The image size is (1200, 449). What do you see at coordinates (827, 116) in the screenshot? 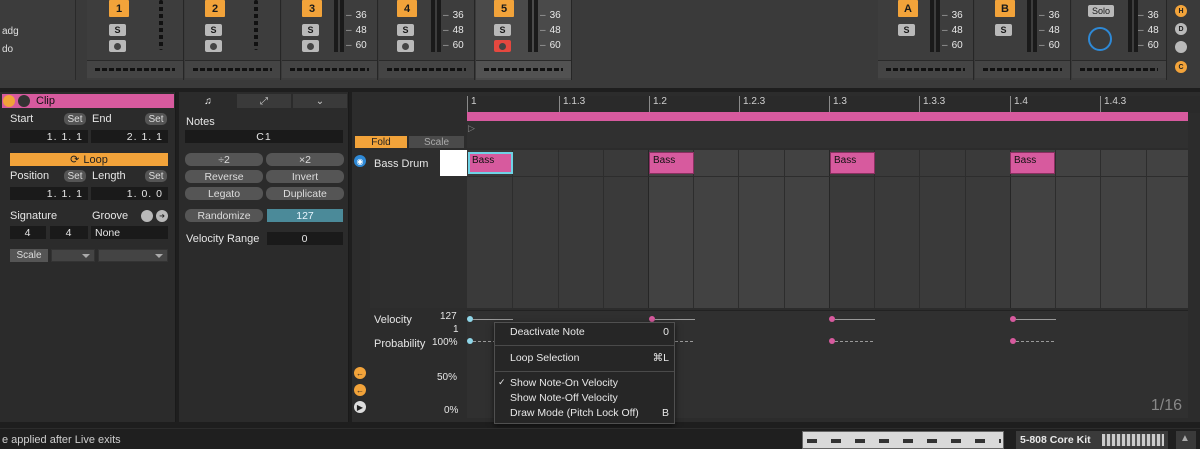
I see `loop-brace` at bounding box center [827, 116].